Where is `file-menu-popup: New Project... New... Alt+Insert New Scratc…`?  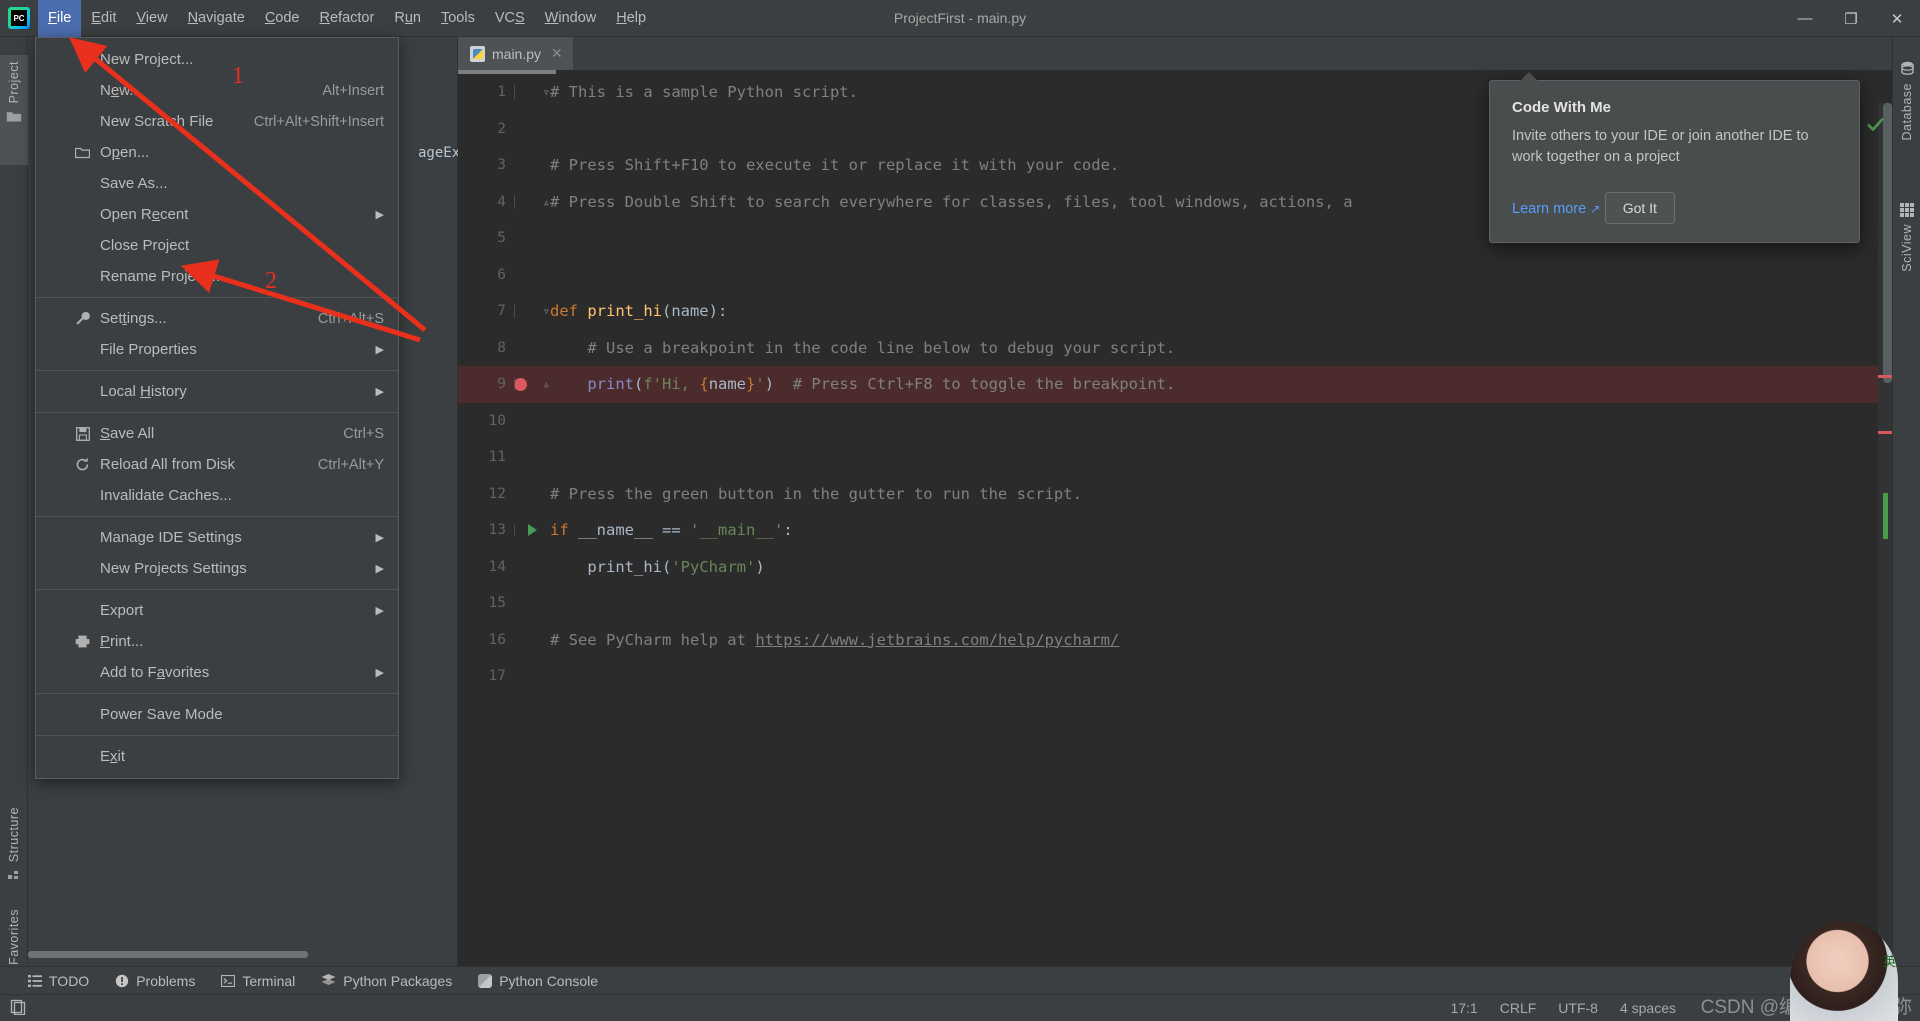 file-menu-popup: New Project... New... Alt+Insert New Scratc… is located at coordinates (217, 408).